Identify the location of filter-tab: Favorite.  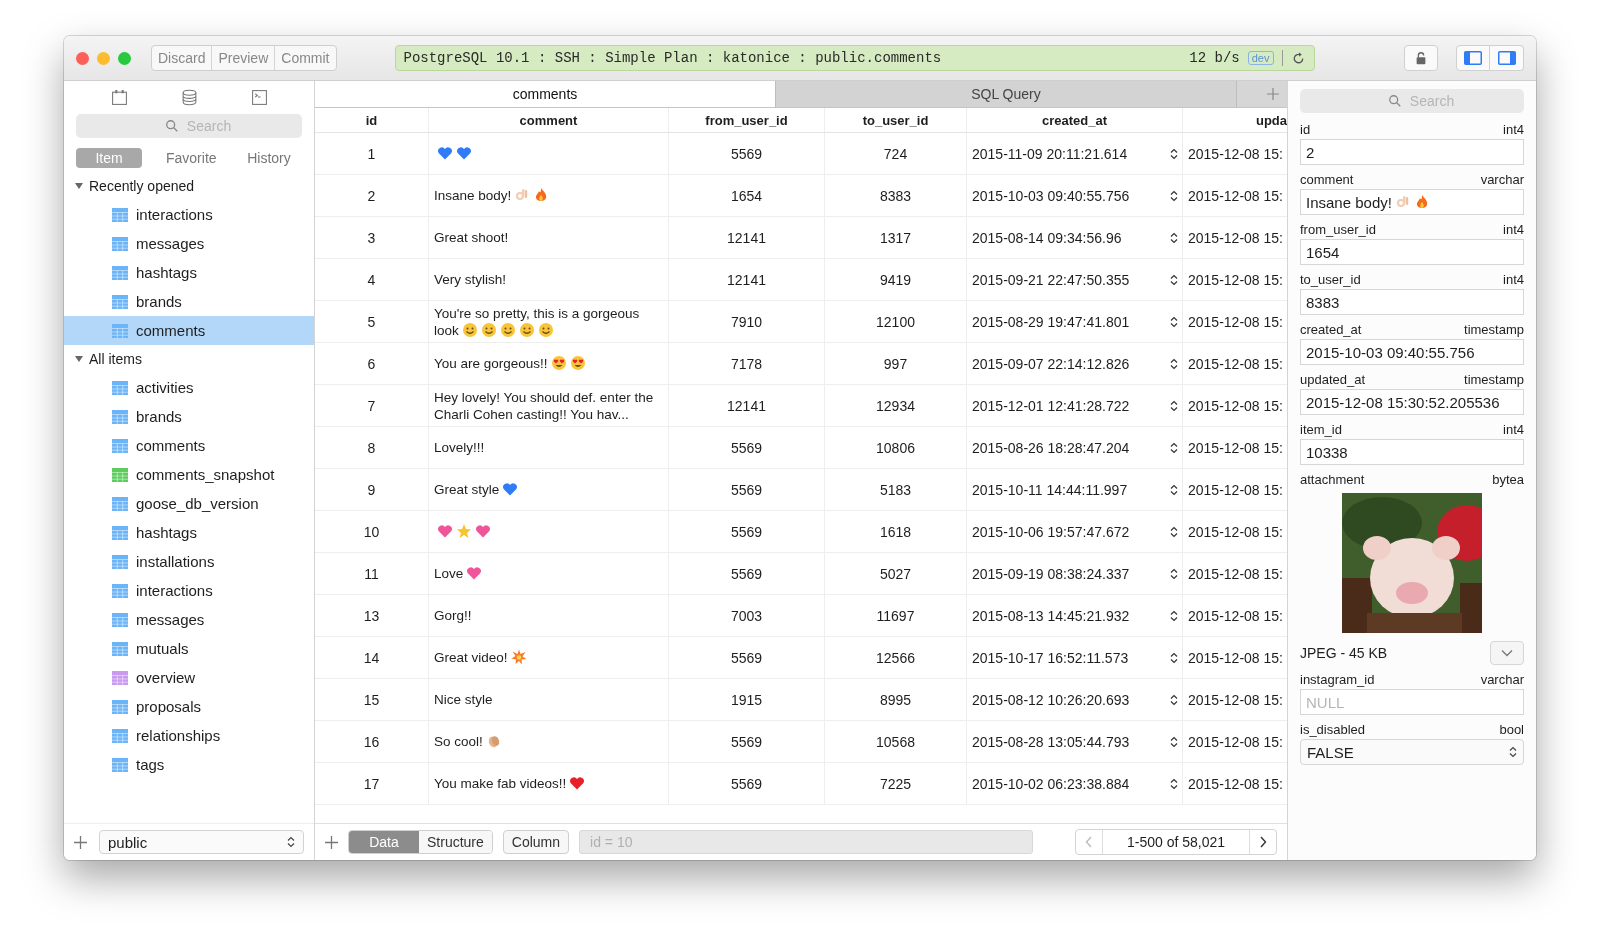
(189, 158).